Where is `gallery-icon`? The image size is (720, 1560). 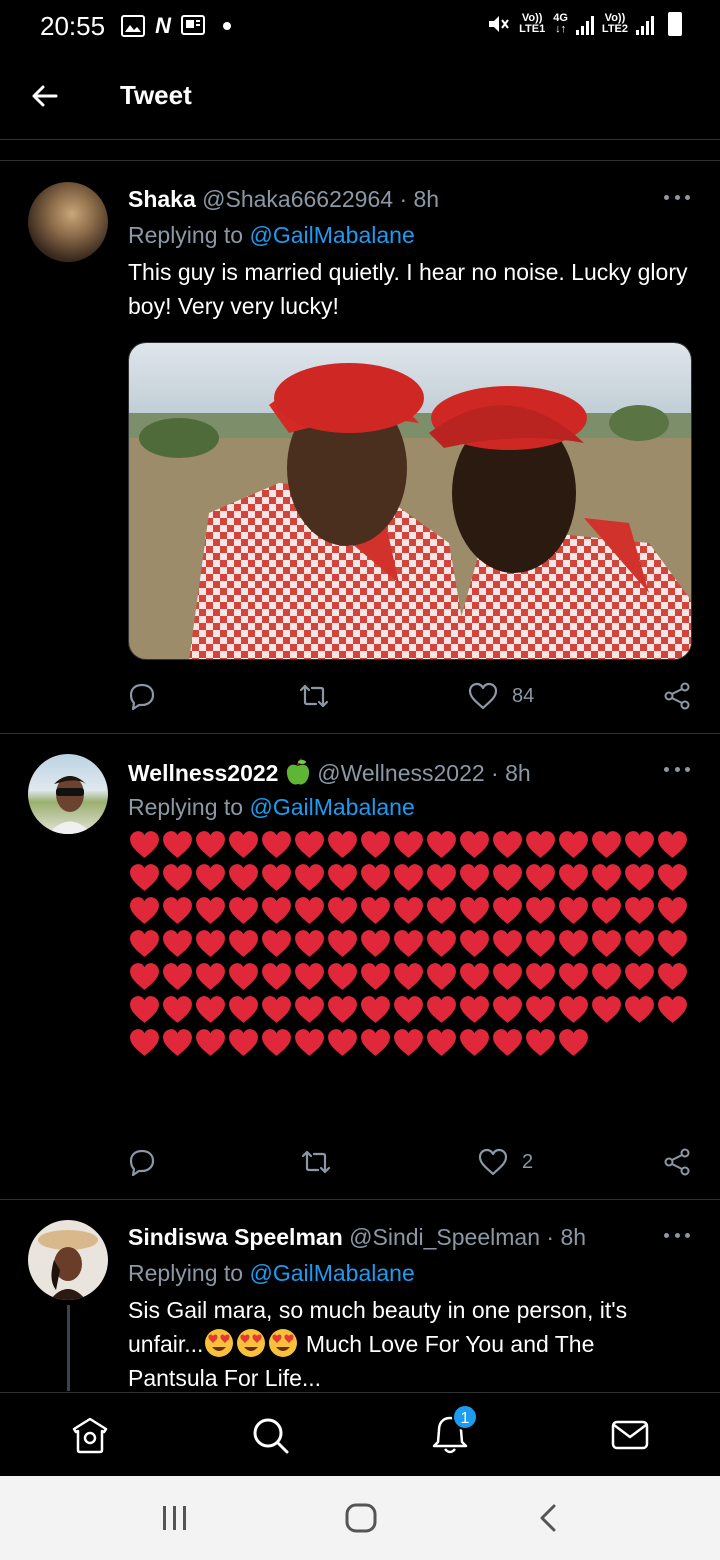 gallery-icon is located at coordinates (133, 26).